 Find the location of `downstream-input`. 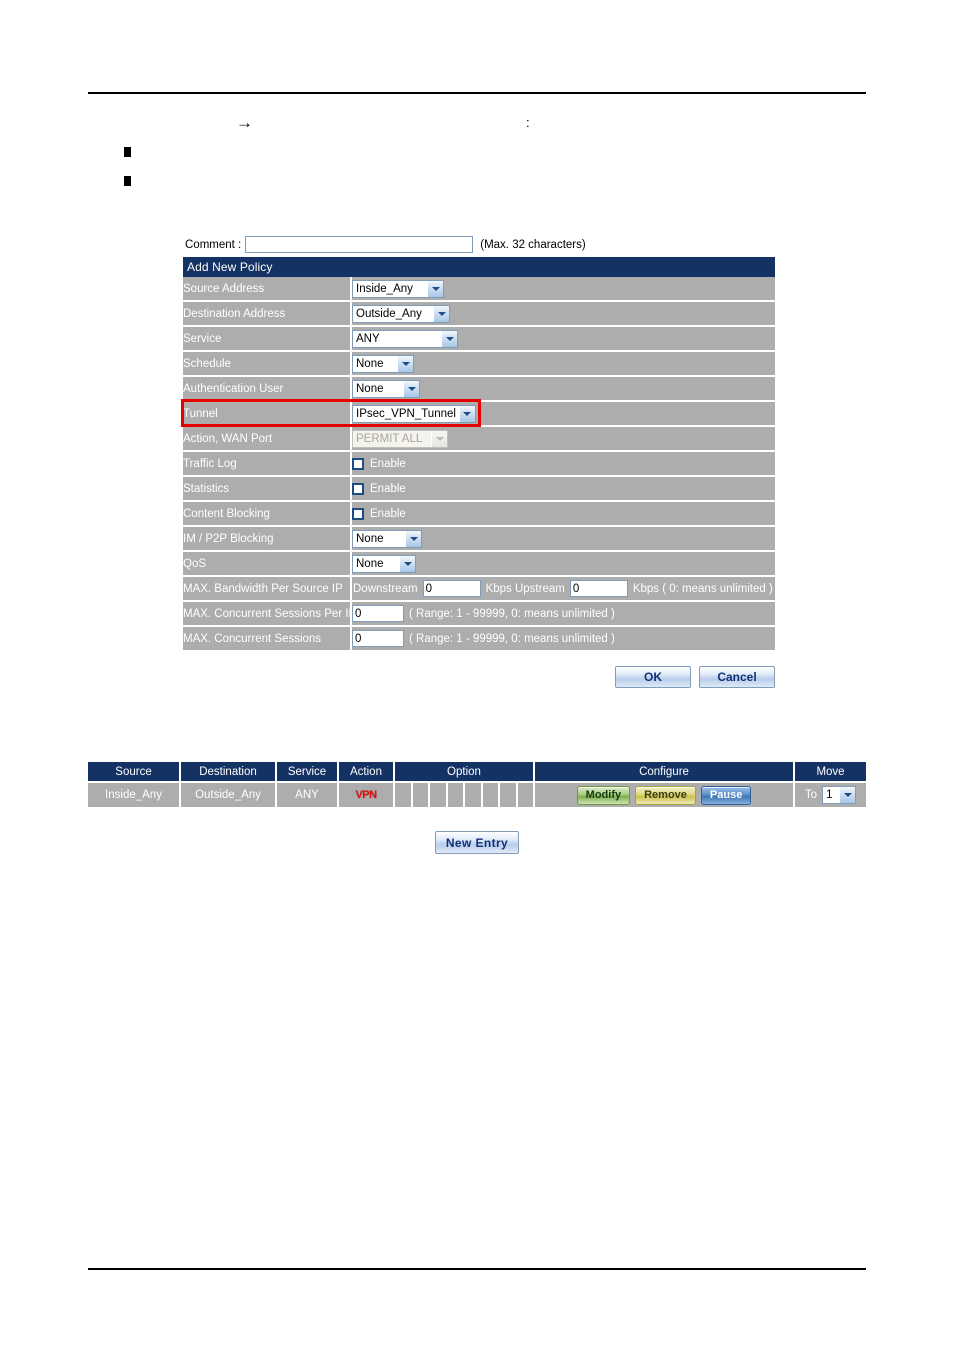

downstream-input is located at coordinates (451, 588).